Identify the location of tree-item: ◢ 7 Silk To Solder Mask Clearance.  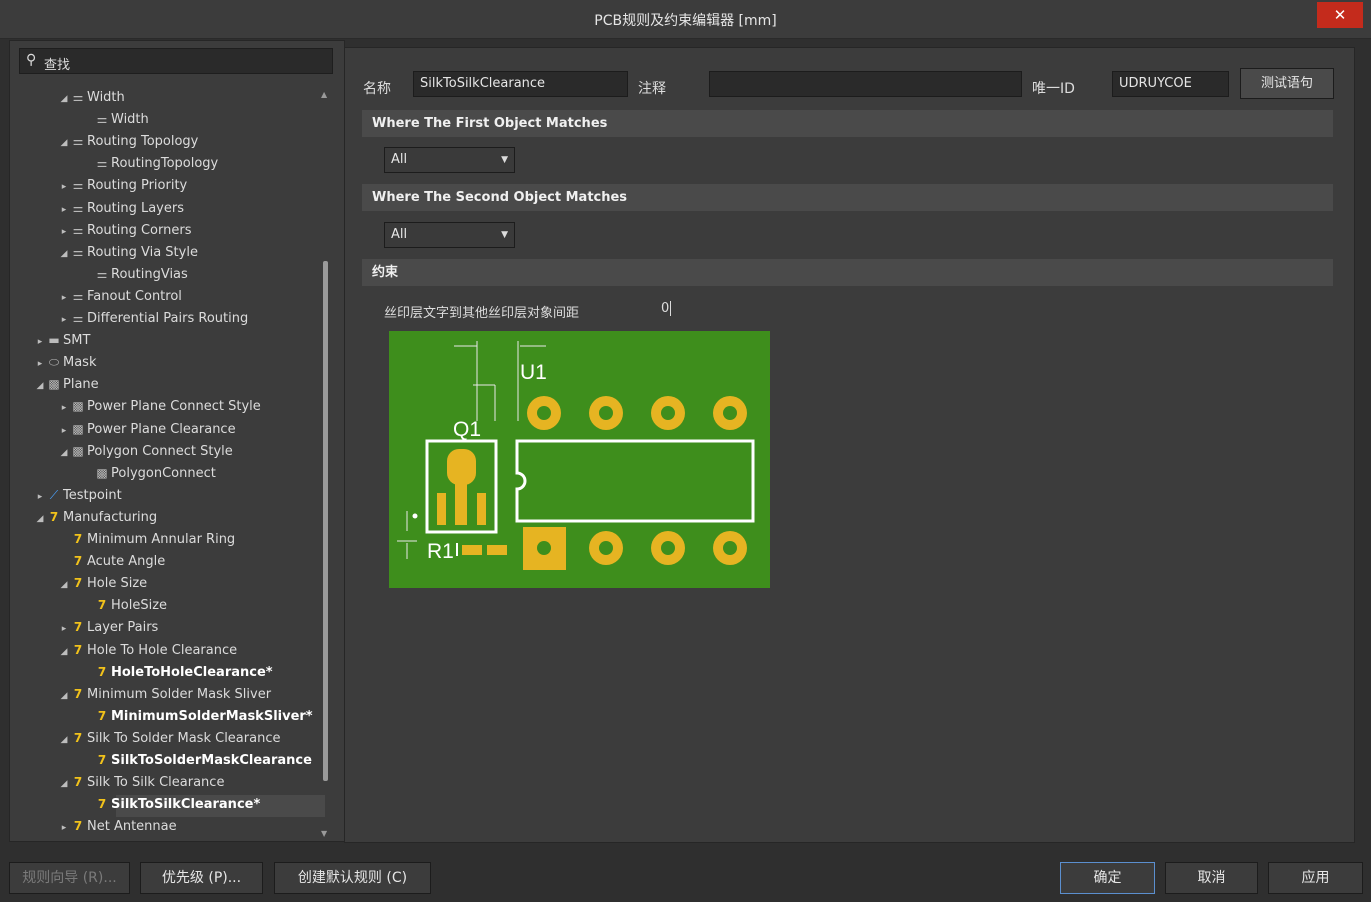
(170, 739).